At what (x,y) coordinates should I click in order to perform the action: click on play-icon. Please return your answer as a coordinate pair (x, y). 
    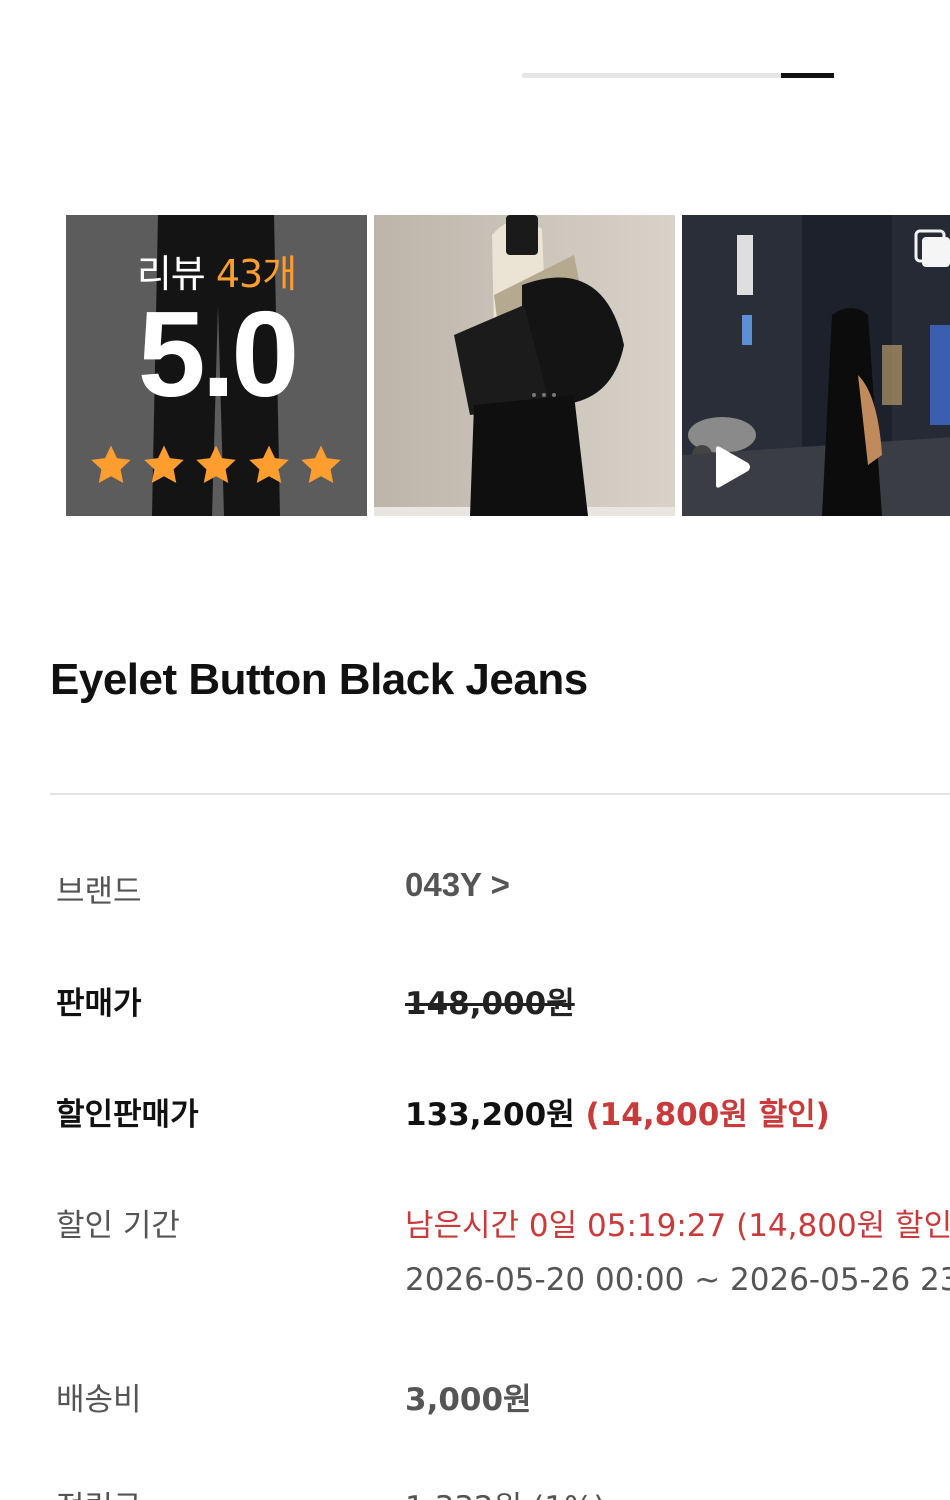
    Looking at the image, I should click on (730, 467).